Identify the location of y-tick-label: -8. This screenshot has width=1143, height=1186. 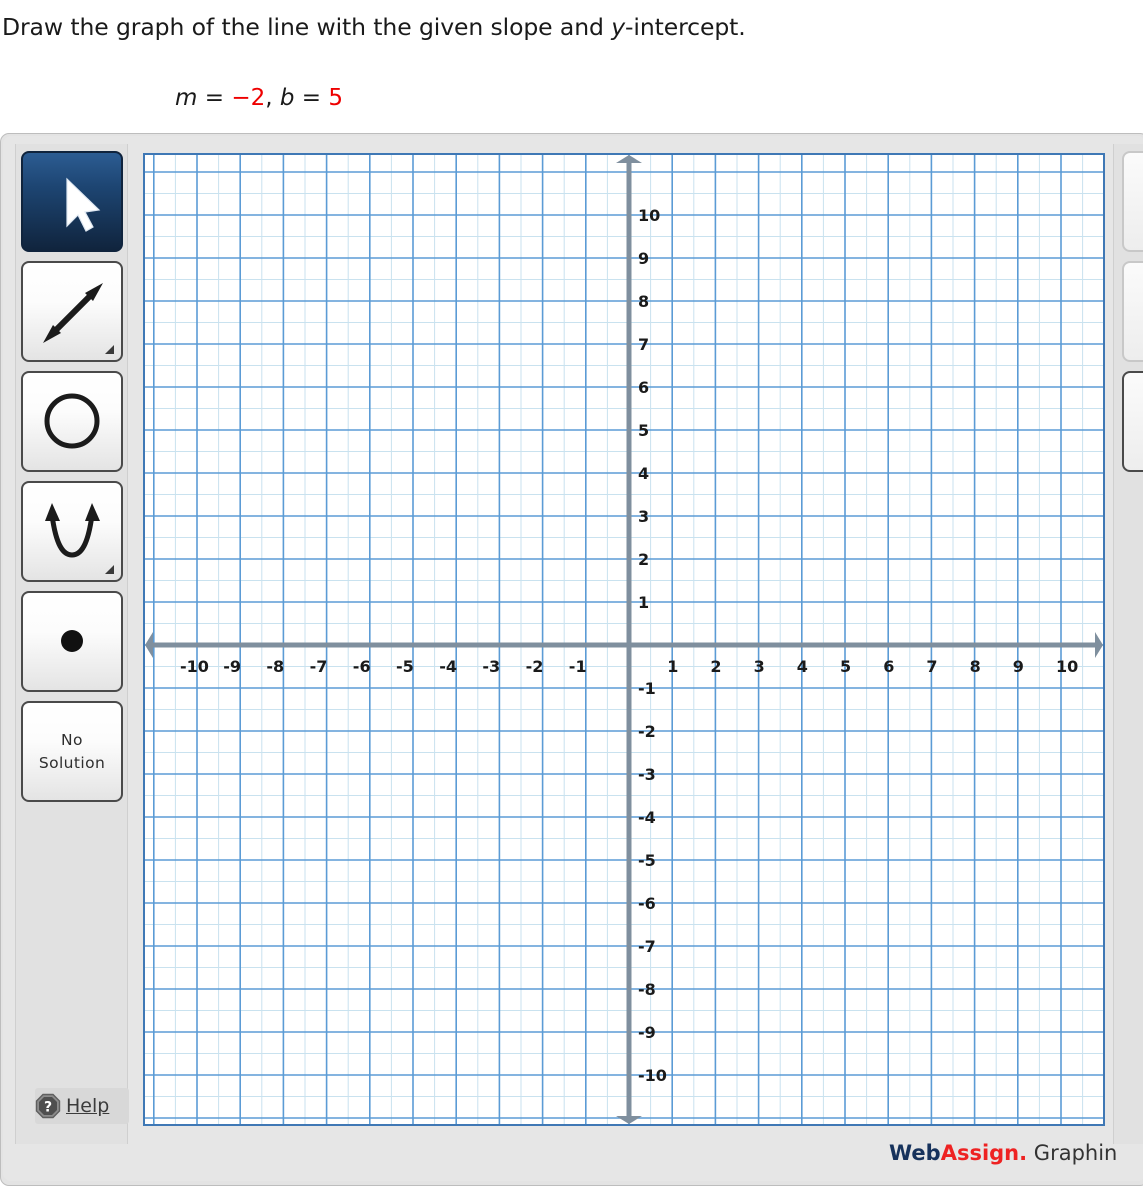
(647, 989).